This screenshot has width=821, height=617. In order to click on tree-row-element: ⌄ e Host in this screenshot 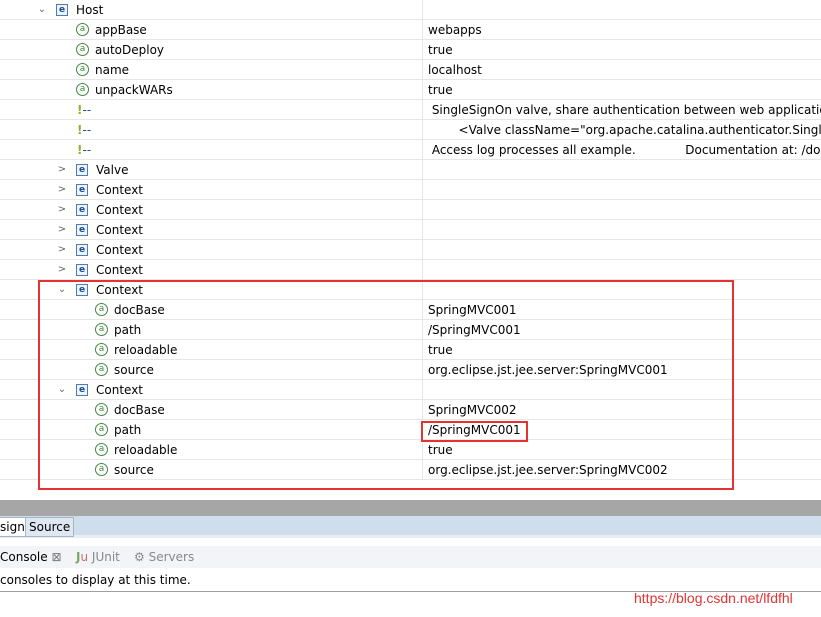, I will do `click(410, 10)`.